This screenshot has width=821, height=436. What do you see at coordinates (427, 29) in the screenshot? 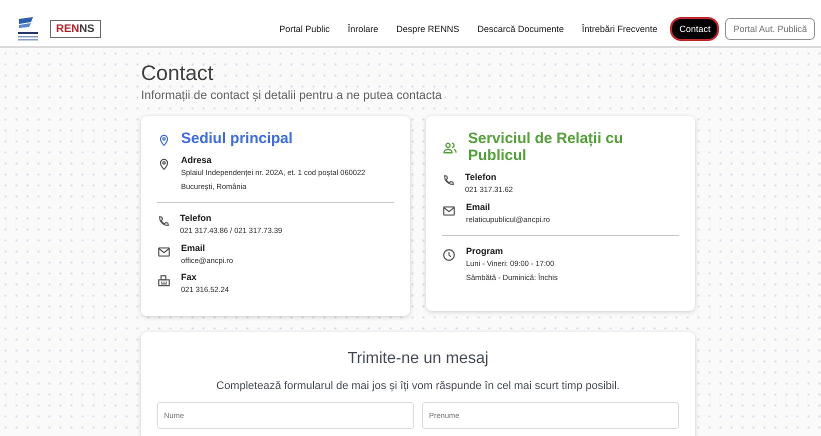
I see `nav-link: Despre RENNS` at bounding box center [427, 29].